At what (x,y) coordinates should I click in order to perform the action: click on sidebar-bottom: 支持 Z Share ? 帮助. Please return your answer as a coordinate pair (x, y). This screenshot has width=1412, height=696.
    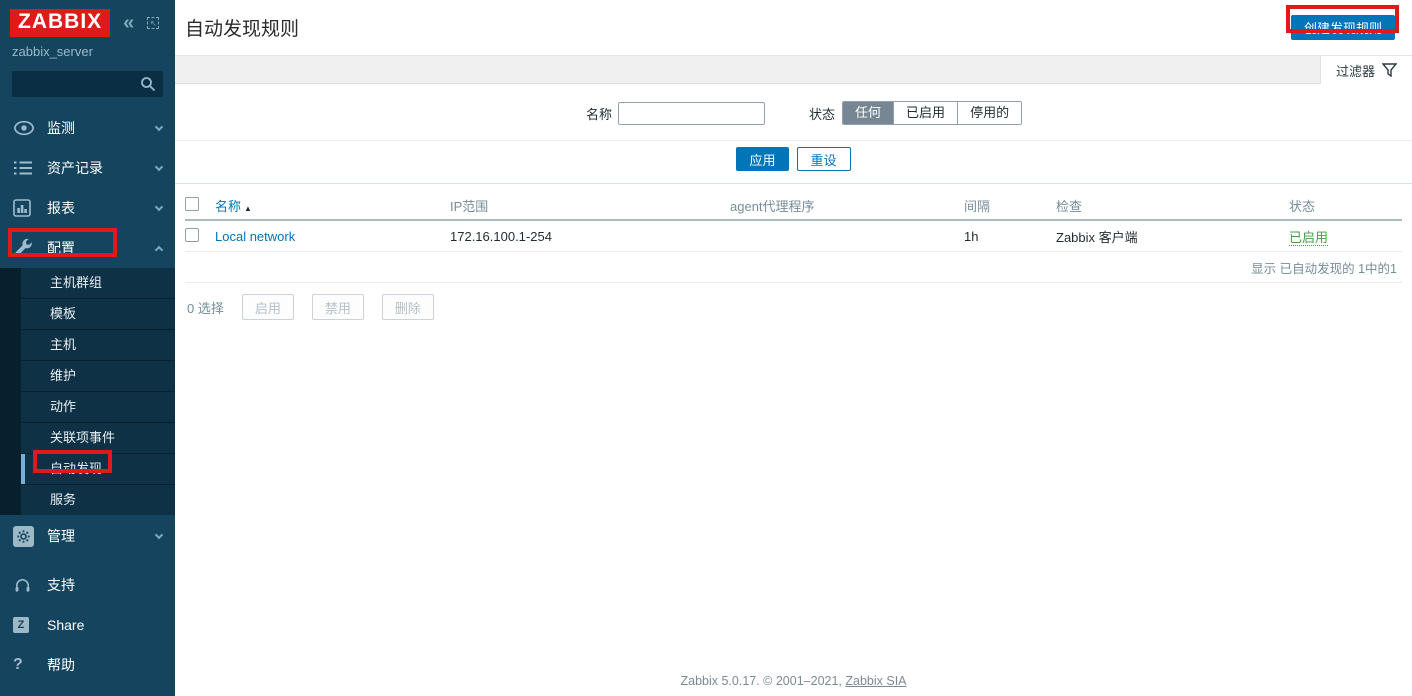
    Looking at the image, I should click on (87, 625).